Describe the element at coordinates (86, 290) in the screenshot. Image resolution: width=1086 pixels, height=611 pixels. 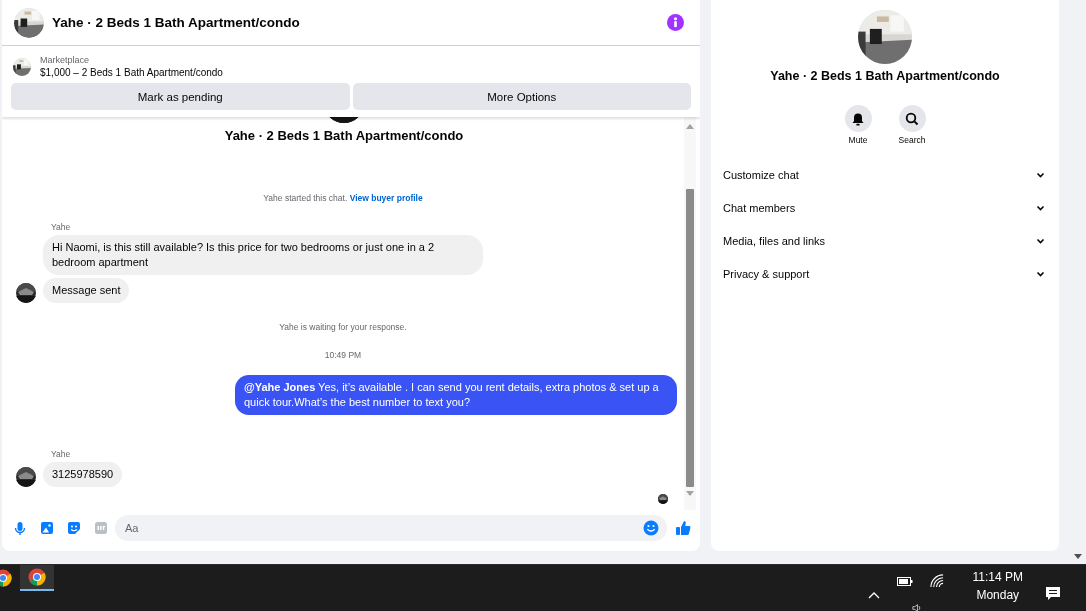
I see `message-bubble: Message sent` at that location.